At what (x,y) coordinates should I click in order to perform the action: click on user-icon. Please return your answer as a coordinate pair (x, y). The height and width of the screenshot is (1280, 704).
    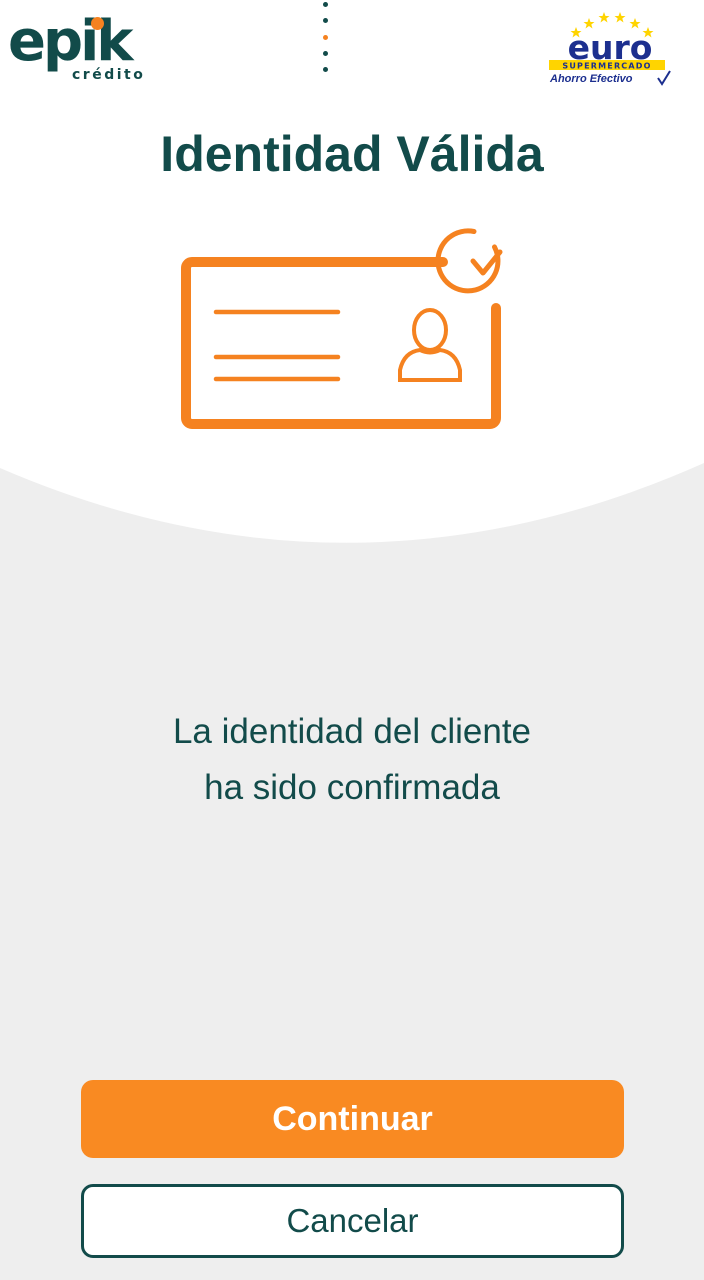
    Looking at the image, I should click on (430, 345).